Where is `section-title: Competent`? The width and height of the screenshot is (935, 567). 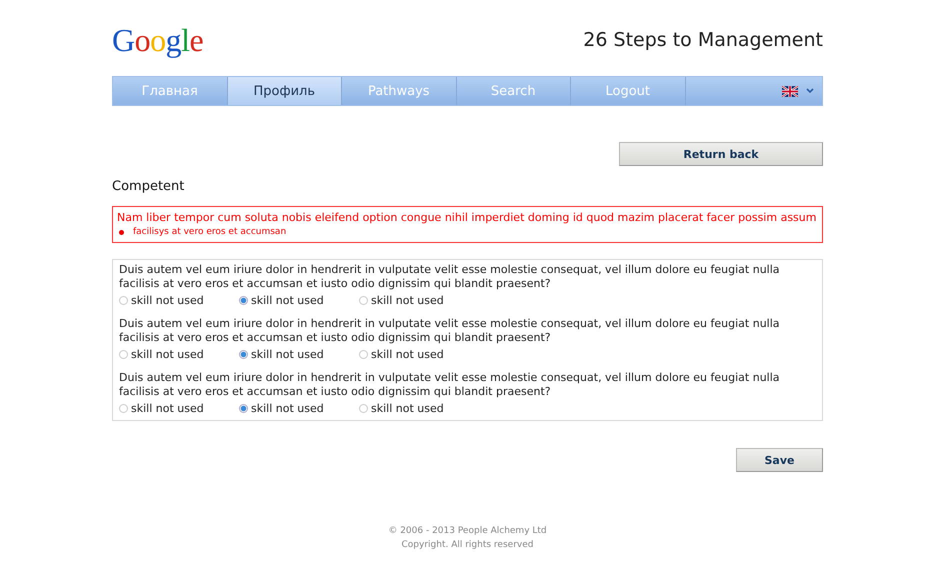
section-title: Competent is located at coordinates (149, 186).